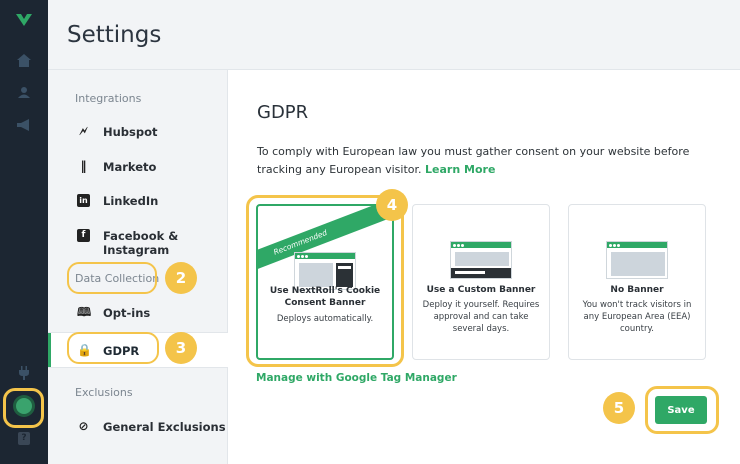 This screenshot has height=464, width=740. I want to click on megaphone-icon, so click(24, 125).